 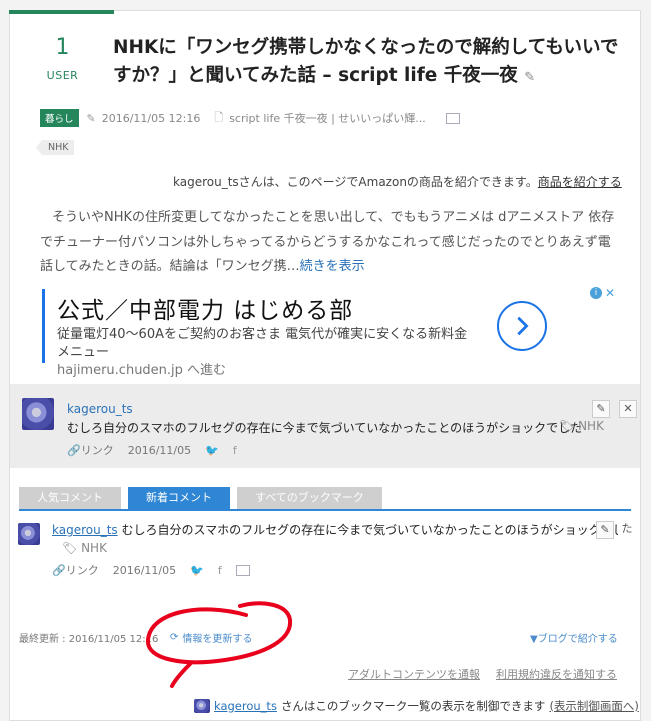 I want to click on bookmark-link: 🔗リンク, so click(x=90, y=450).